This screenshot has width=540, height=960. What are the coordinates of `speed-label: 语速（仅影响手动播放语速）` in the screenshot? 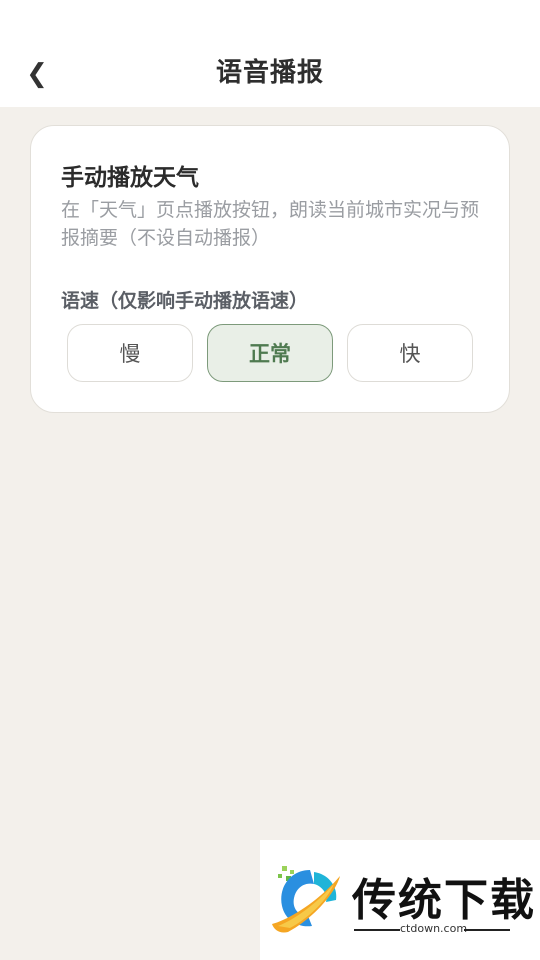 It's located at (185, 301).